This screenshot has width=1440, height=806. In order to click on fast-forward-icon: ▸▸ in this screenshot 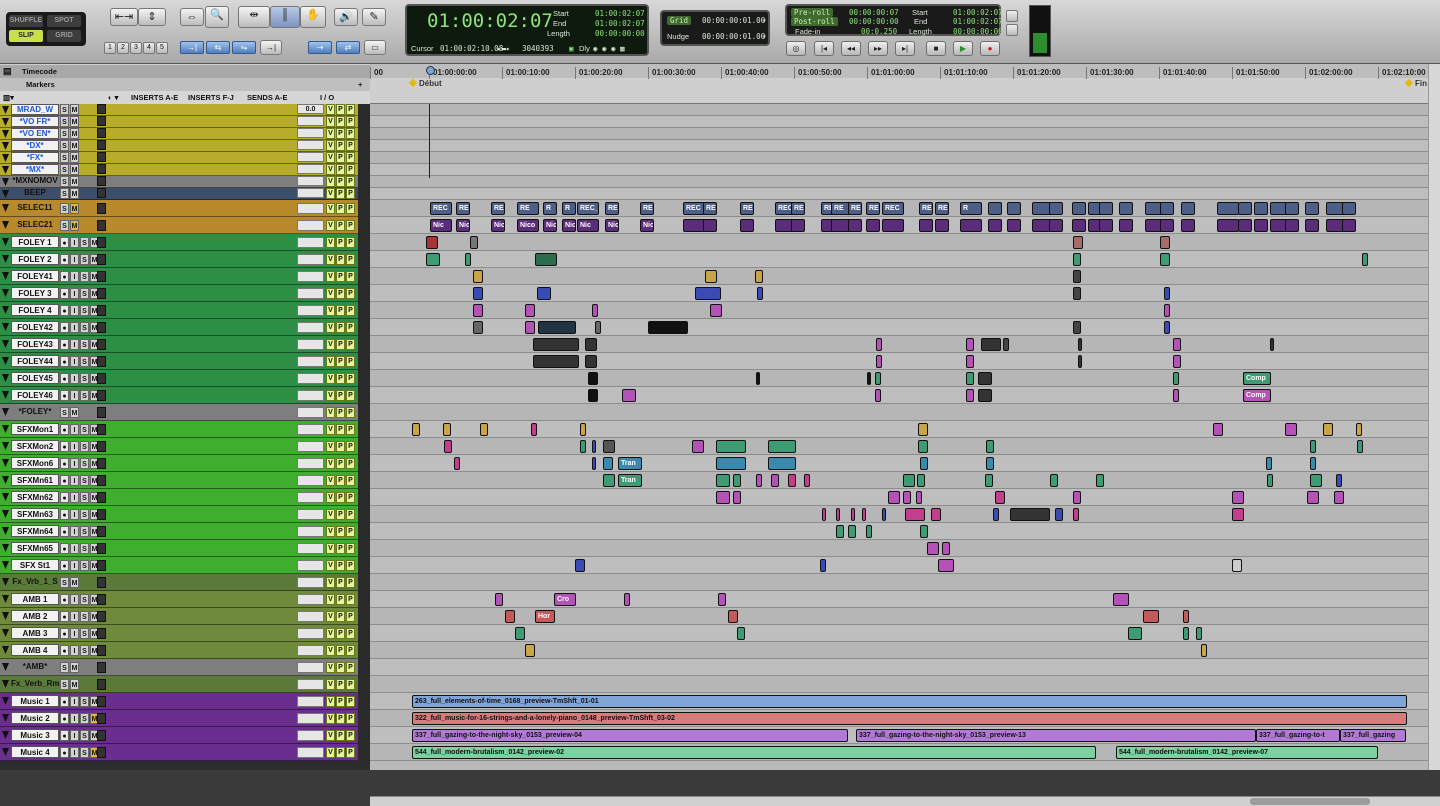, I will do `click(878, 48)`.